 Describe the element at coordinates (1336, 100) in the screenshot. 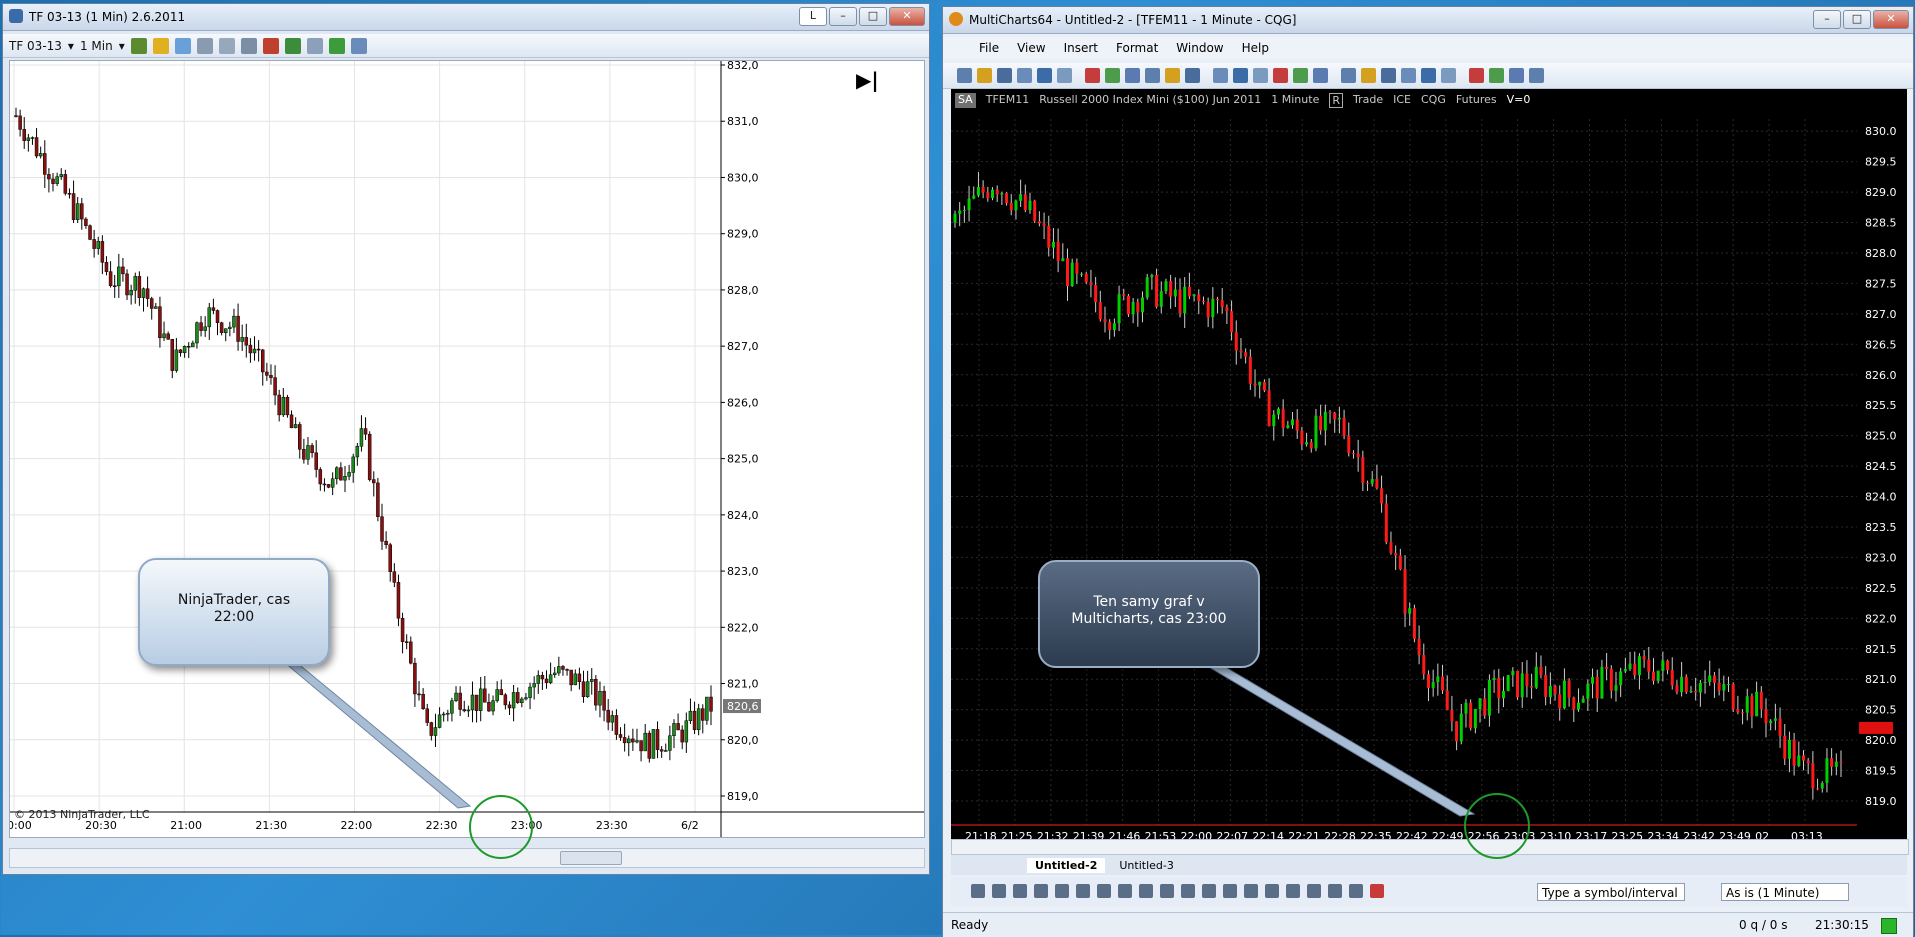

I see `range-badge: R` at that location.